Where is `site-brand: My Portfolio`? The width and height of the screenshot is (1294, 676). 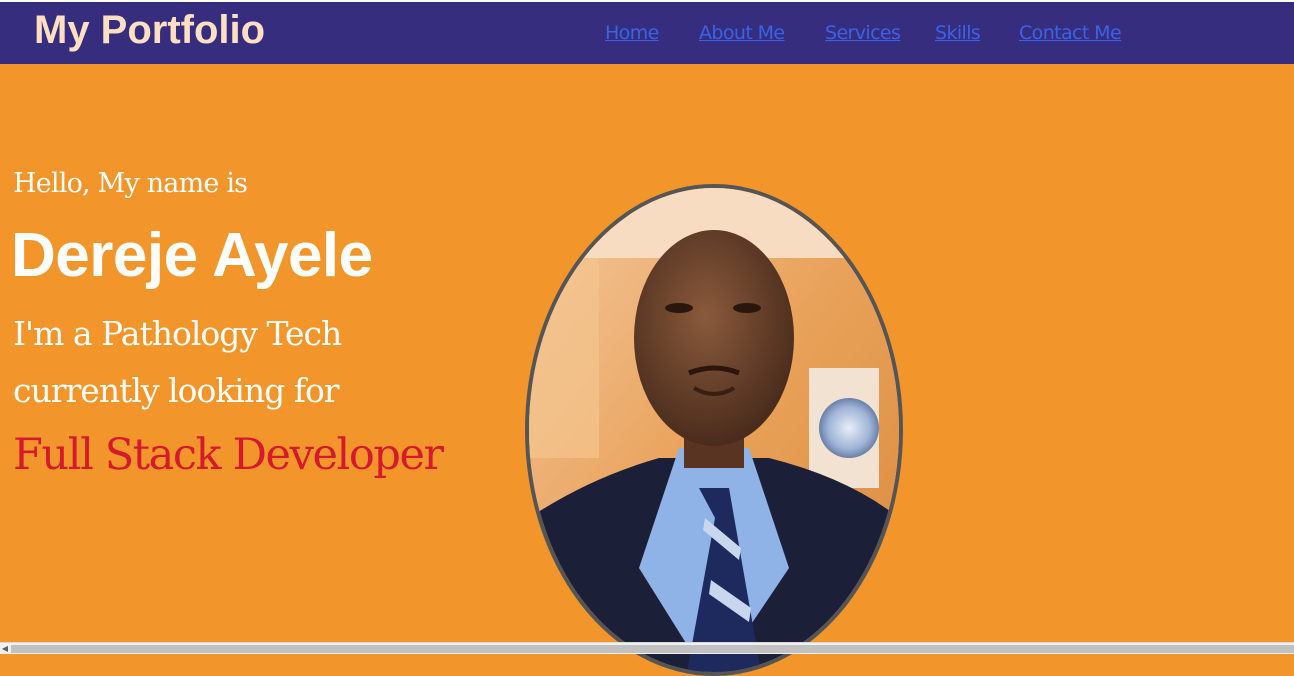 site-brand: My Portfolio is located at coordinates (149, 30).